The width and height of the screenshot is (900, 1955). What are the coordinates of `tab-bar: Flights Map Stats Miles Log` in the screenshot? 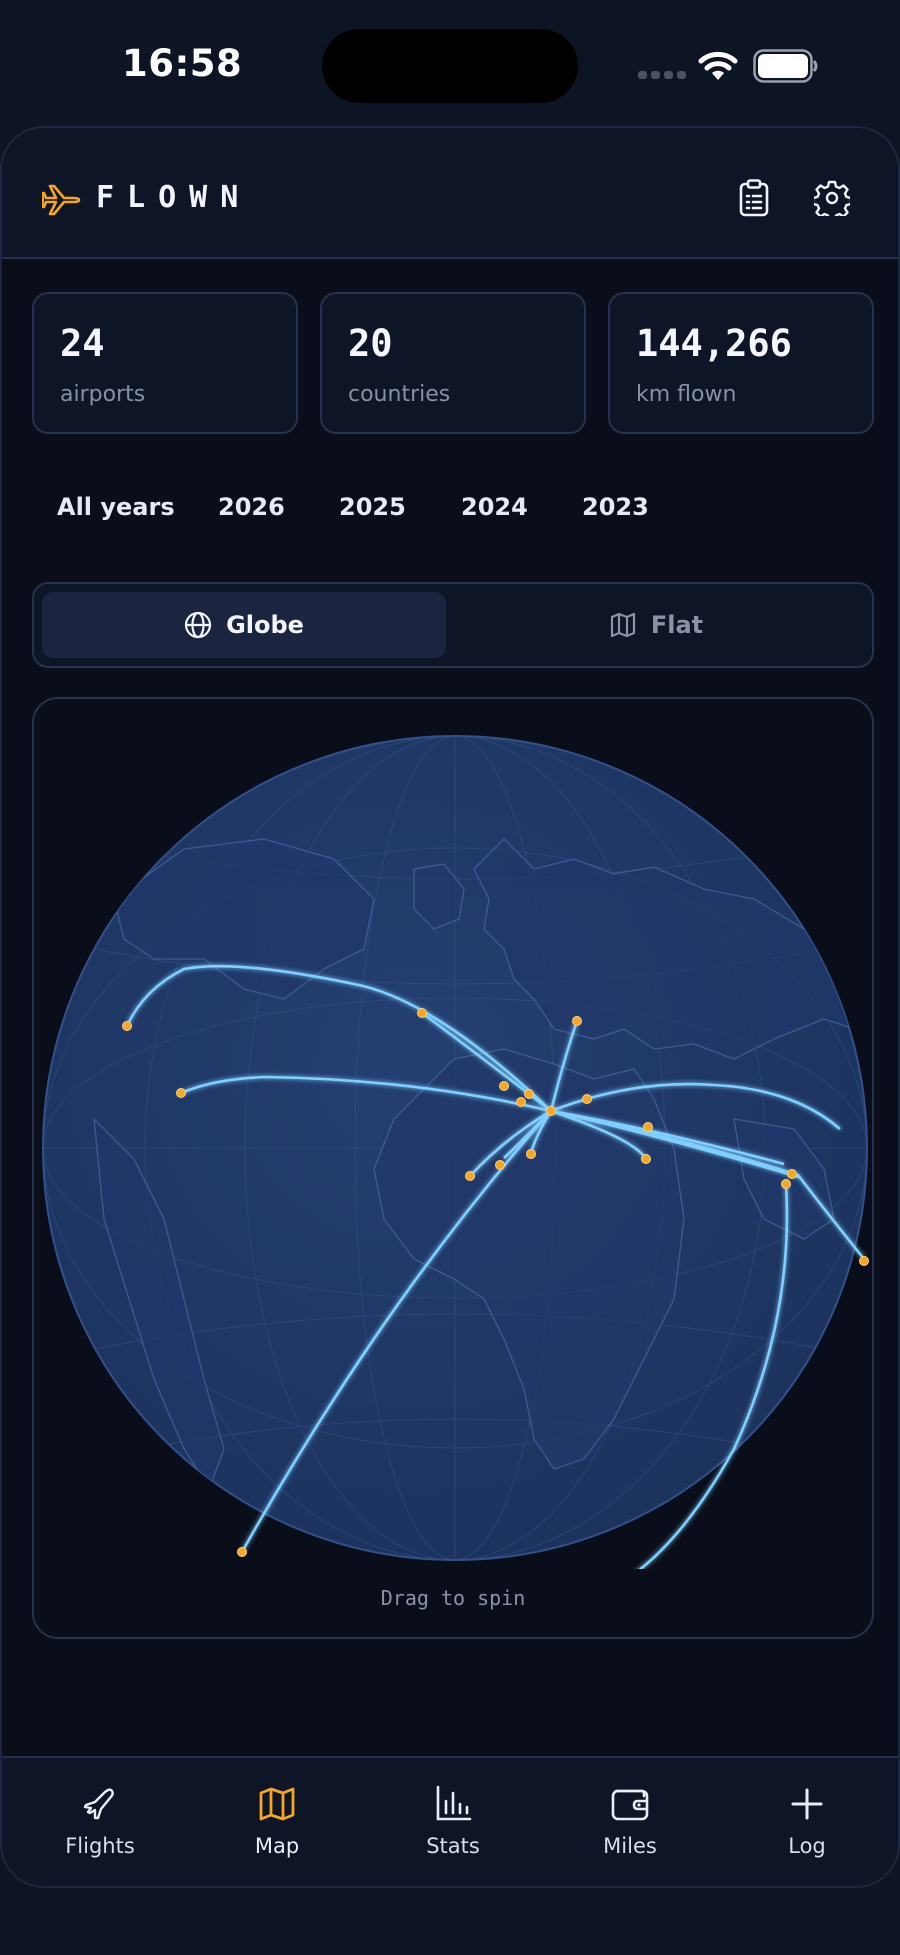 It's located at (450, 1821).